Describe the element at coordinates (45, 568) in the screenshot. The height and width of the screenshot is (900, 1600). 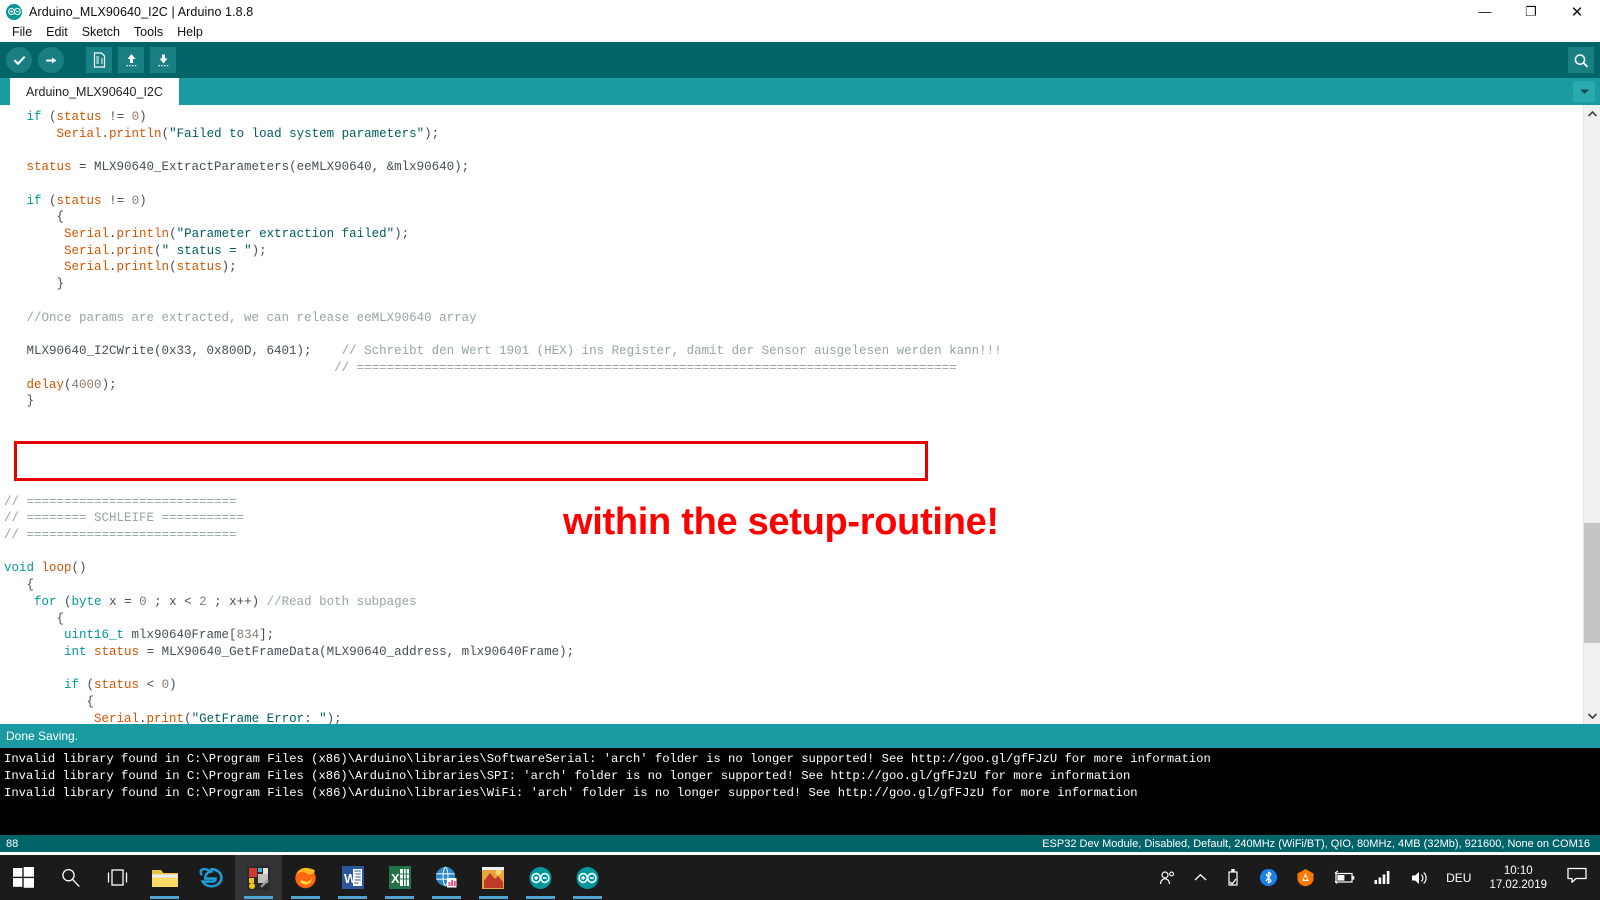
I see `code-line: void loop()` at that location.